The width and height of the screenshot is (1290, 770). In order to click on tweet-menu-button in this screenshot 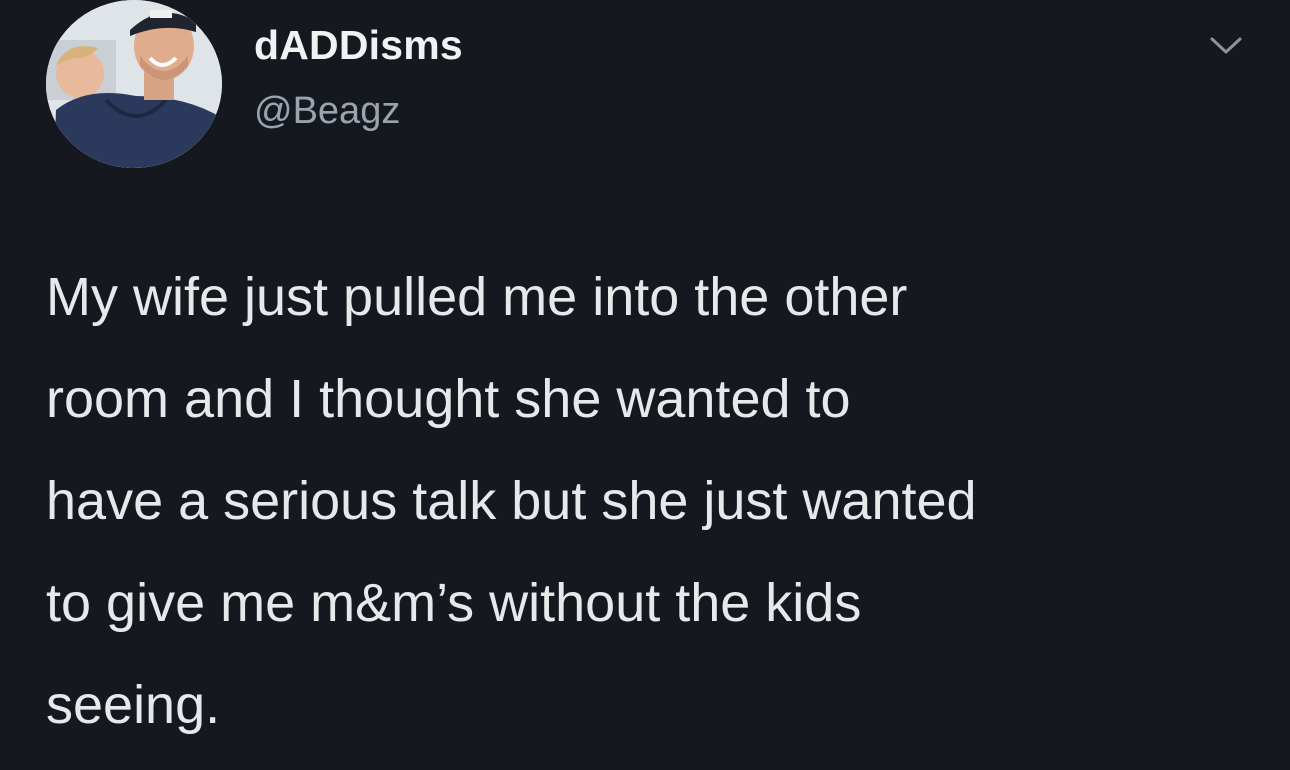, I will do `click(1226, 45)`.